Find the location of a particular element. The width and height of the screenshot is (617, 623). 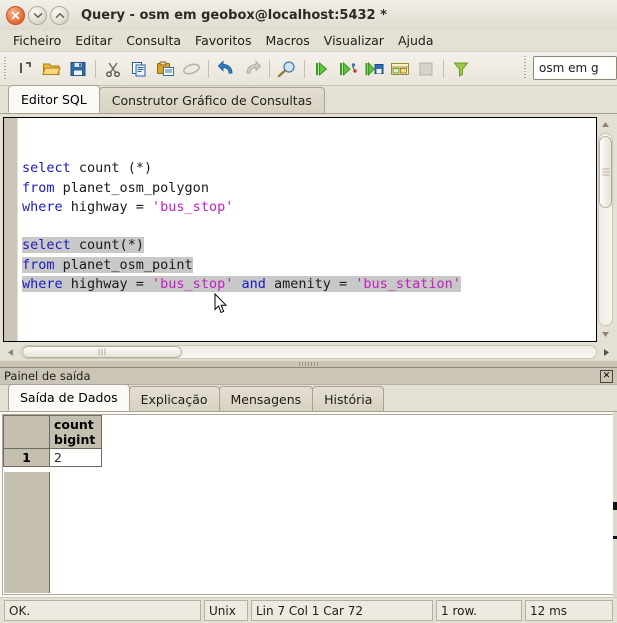

paste-icon is located at coordinates (165, 69).